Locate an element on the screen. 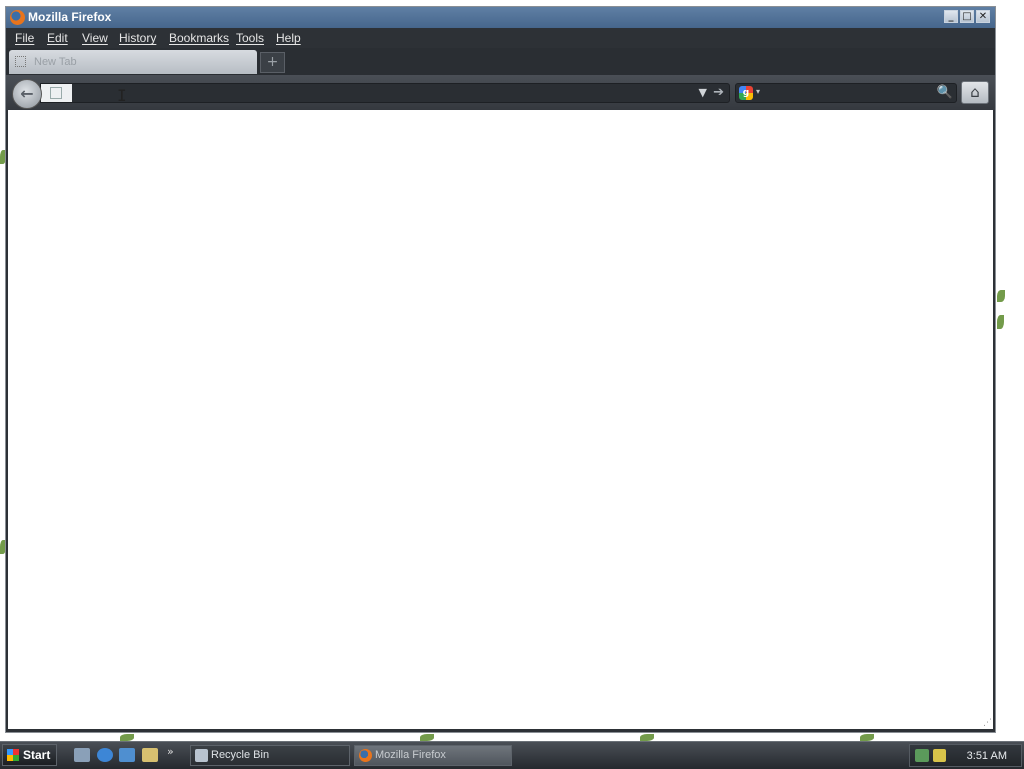 Image resolution: width=1024 pixels, height=769 pixels. menu-bookmarks: Bookmarks is located at coordinates (199, 38).